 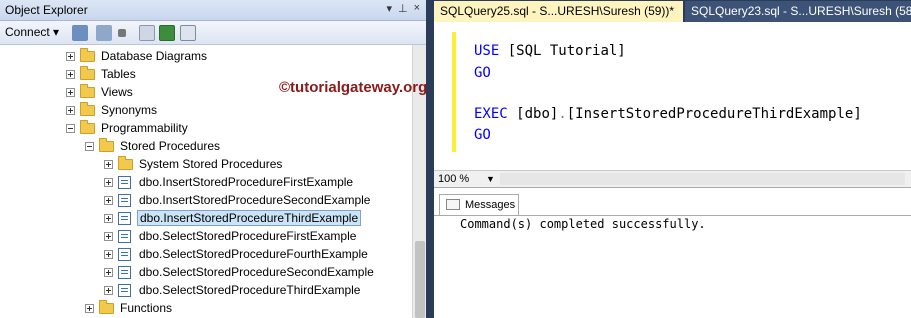 I want to click on code-line-2: GO, so click(x=482, y=73).